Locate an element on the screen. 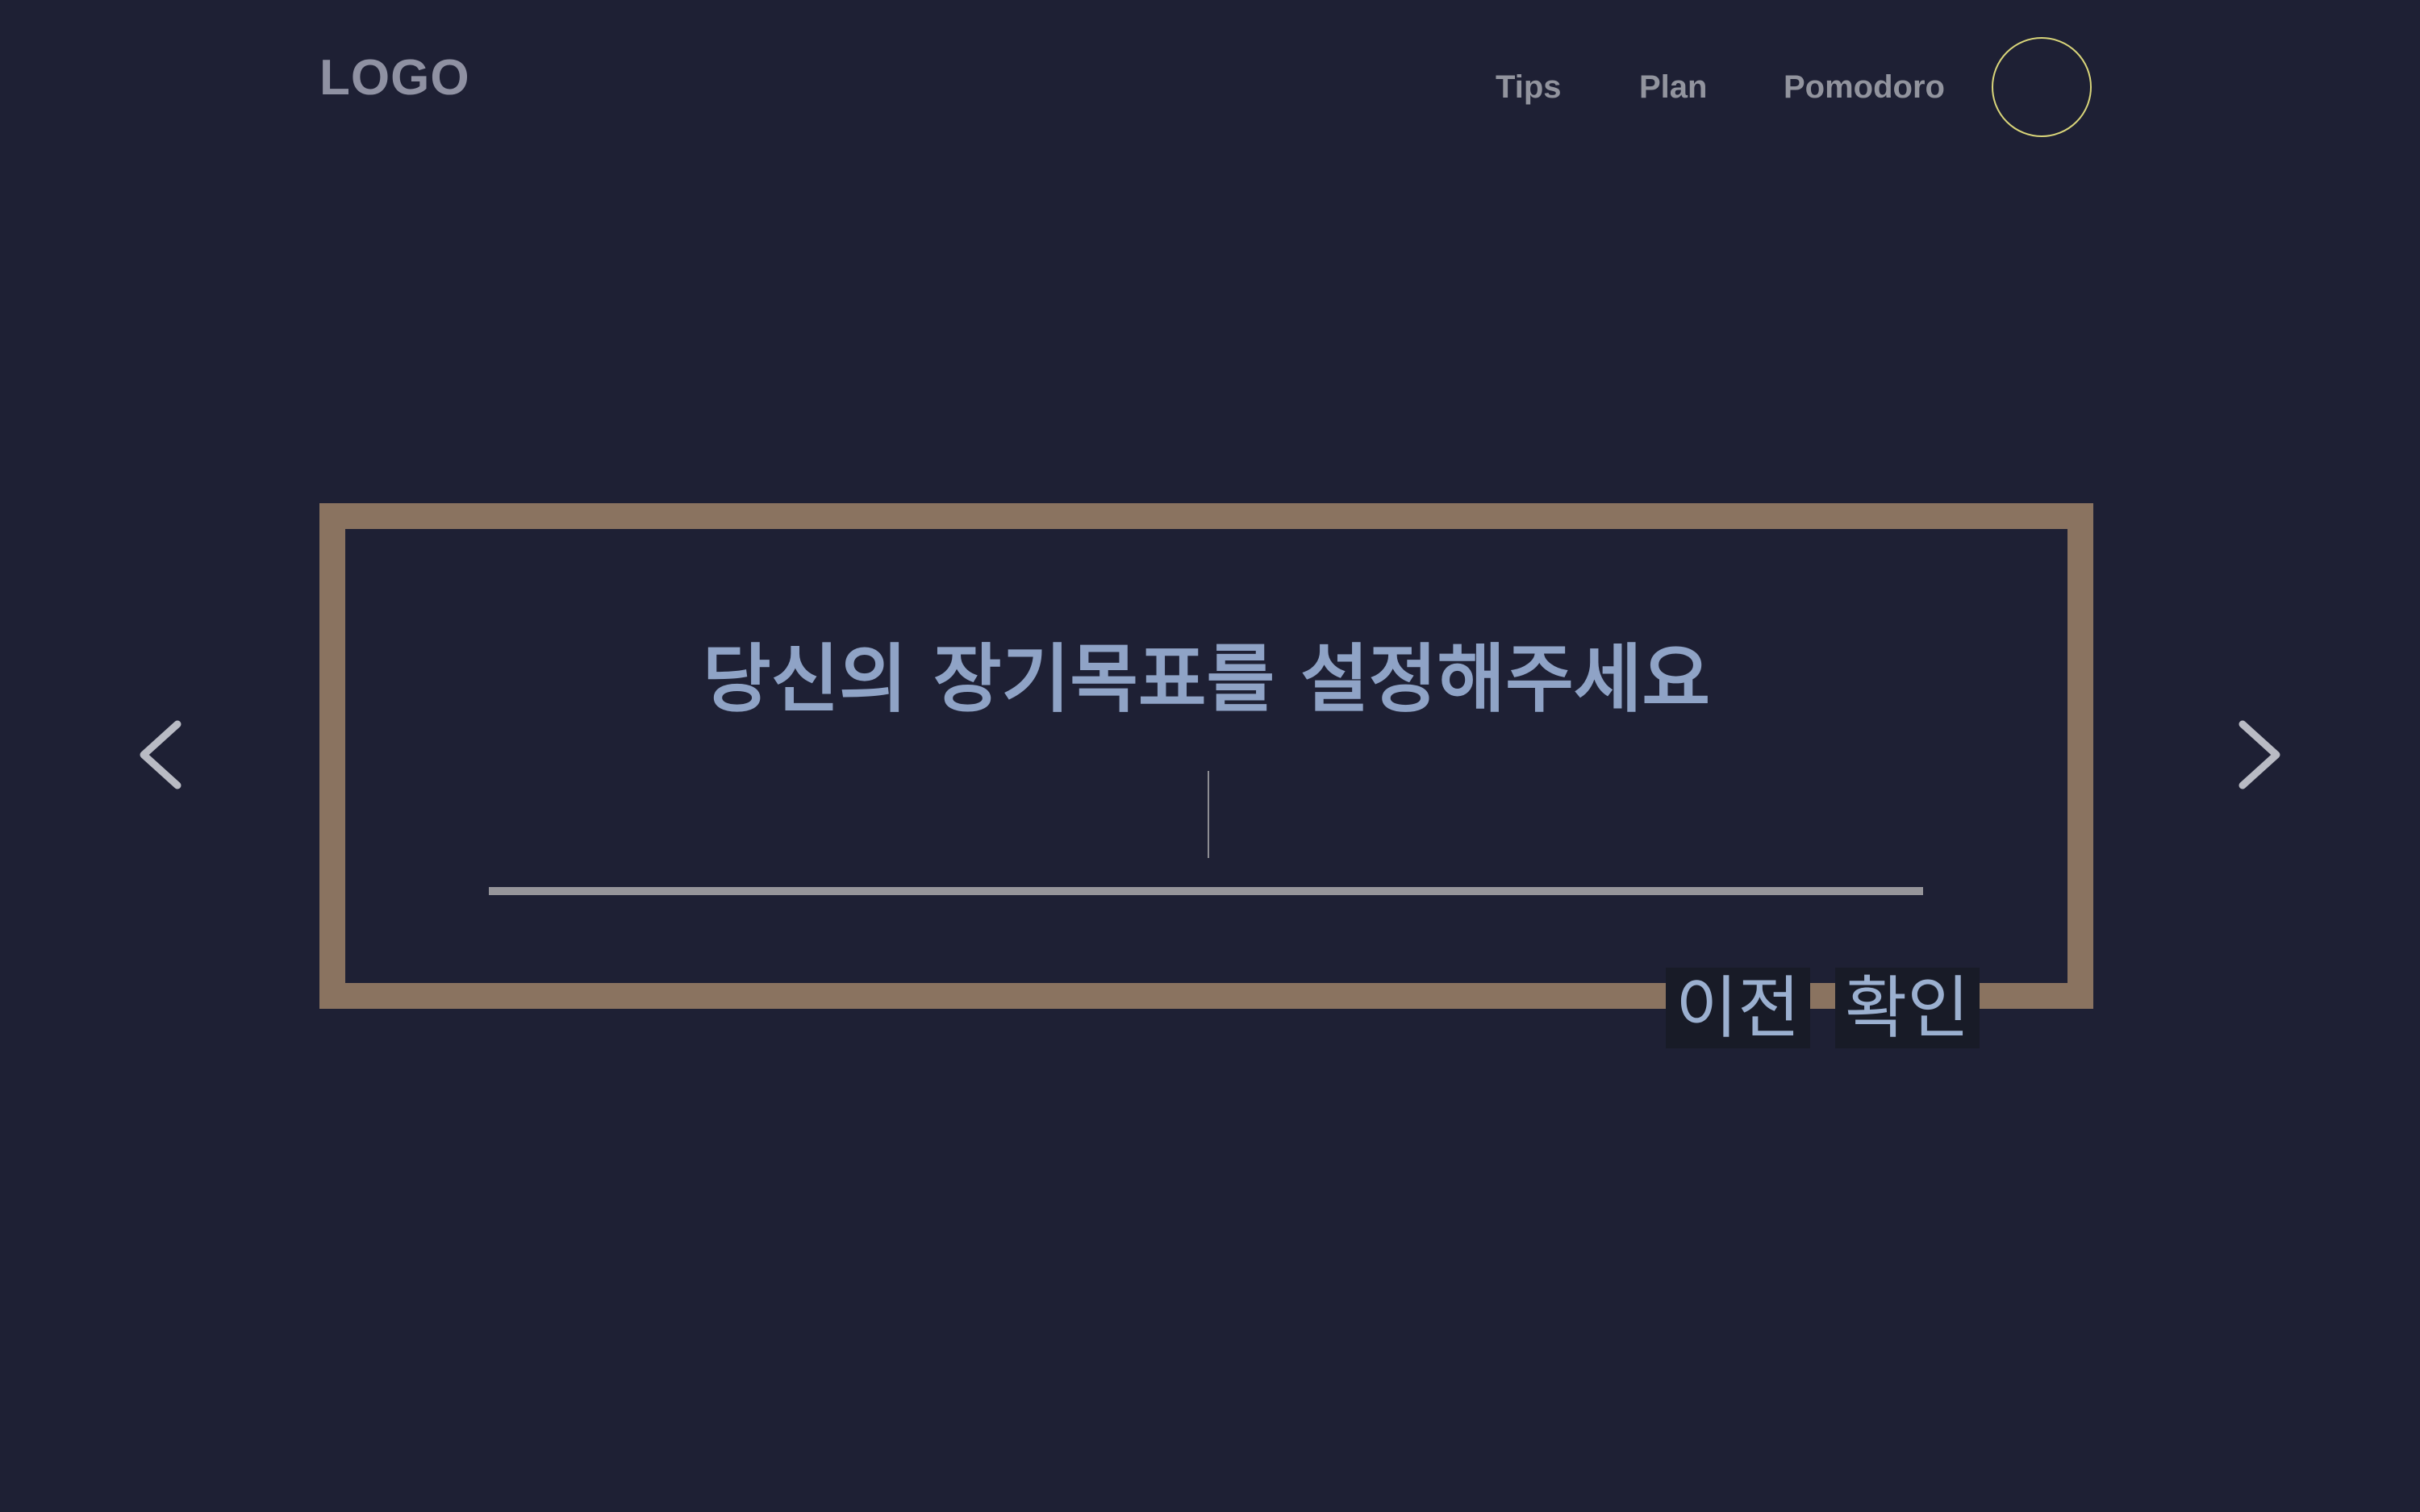  chevron-left-icon is located at coordinates (162, 754).